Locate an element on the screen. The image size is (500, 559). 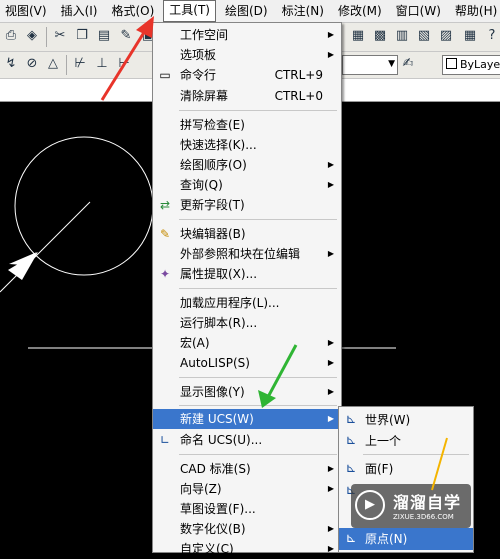
menu-item-command-line: ▭ 命令行 CTRL+9 is located at coordinates (247, 75).